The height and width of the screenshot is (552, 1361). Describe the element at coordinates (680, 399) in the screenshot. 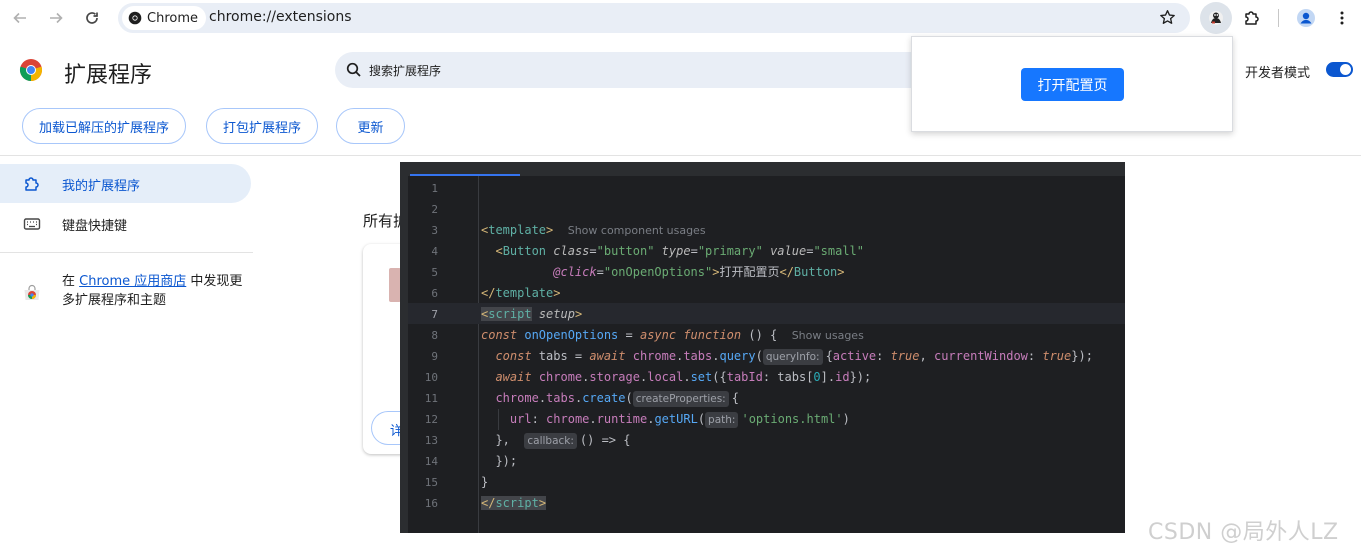

I see `param-hint: createProperties:` at that location.